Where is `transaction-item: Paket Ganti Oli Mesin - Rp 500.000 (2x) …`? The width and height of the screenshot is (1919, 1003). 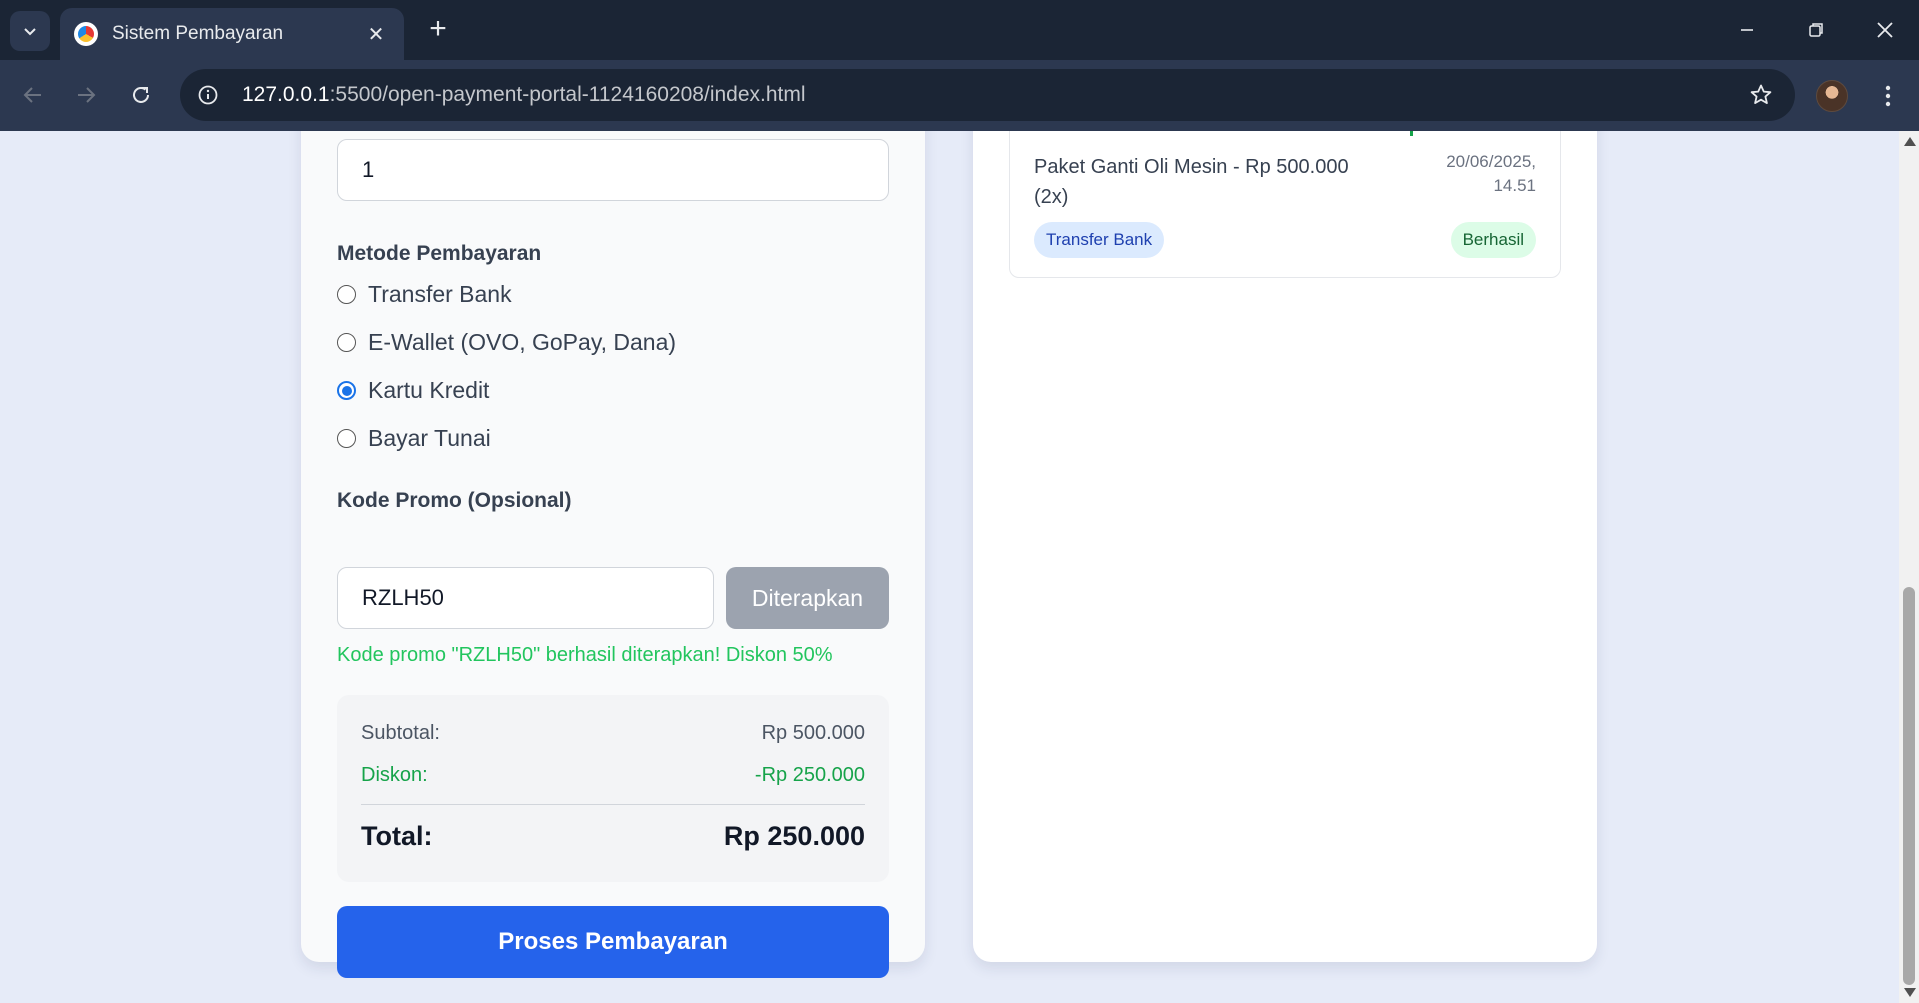
transaction-item: Paket Ganti Oli Mesin - Rp 500.000 (2x) … is located at coordinates (1285, 204).